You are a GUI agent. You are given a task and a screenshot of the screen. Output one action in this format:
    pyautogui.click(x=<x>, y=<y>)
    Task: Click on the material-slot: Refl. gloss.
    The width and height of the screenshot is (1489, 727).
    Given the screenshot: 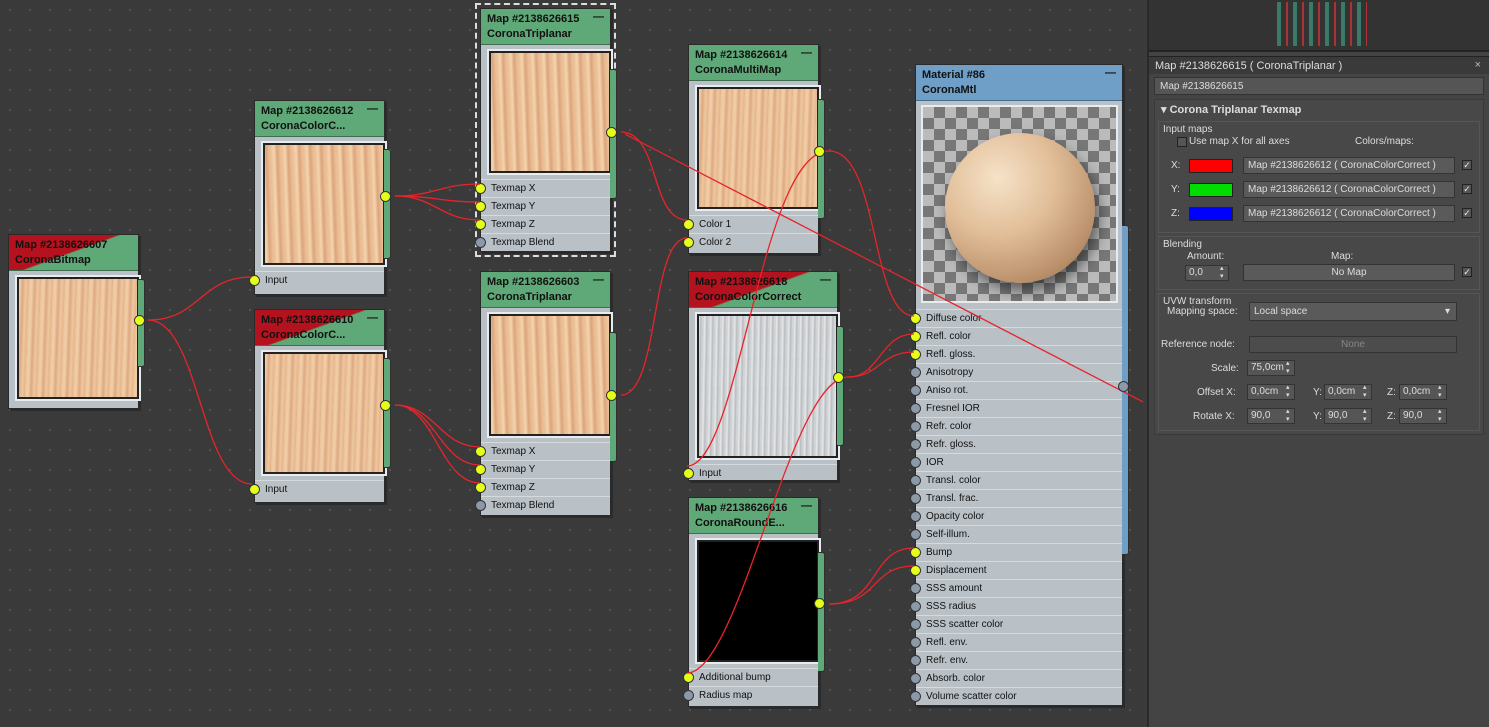 What is the action you would take?
    pyautogui.click(x=1016, y=354)
    